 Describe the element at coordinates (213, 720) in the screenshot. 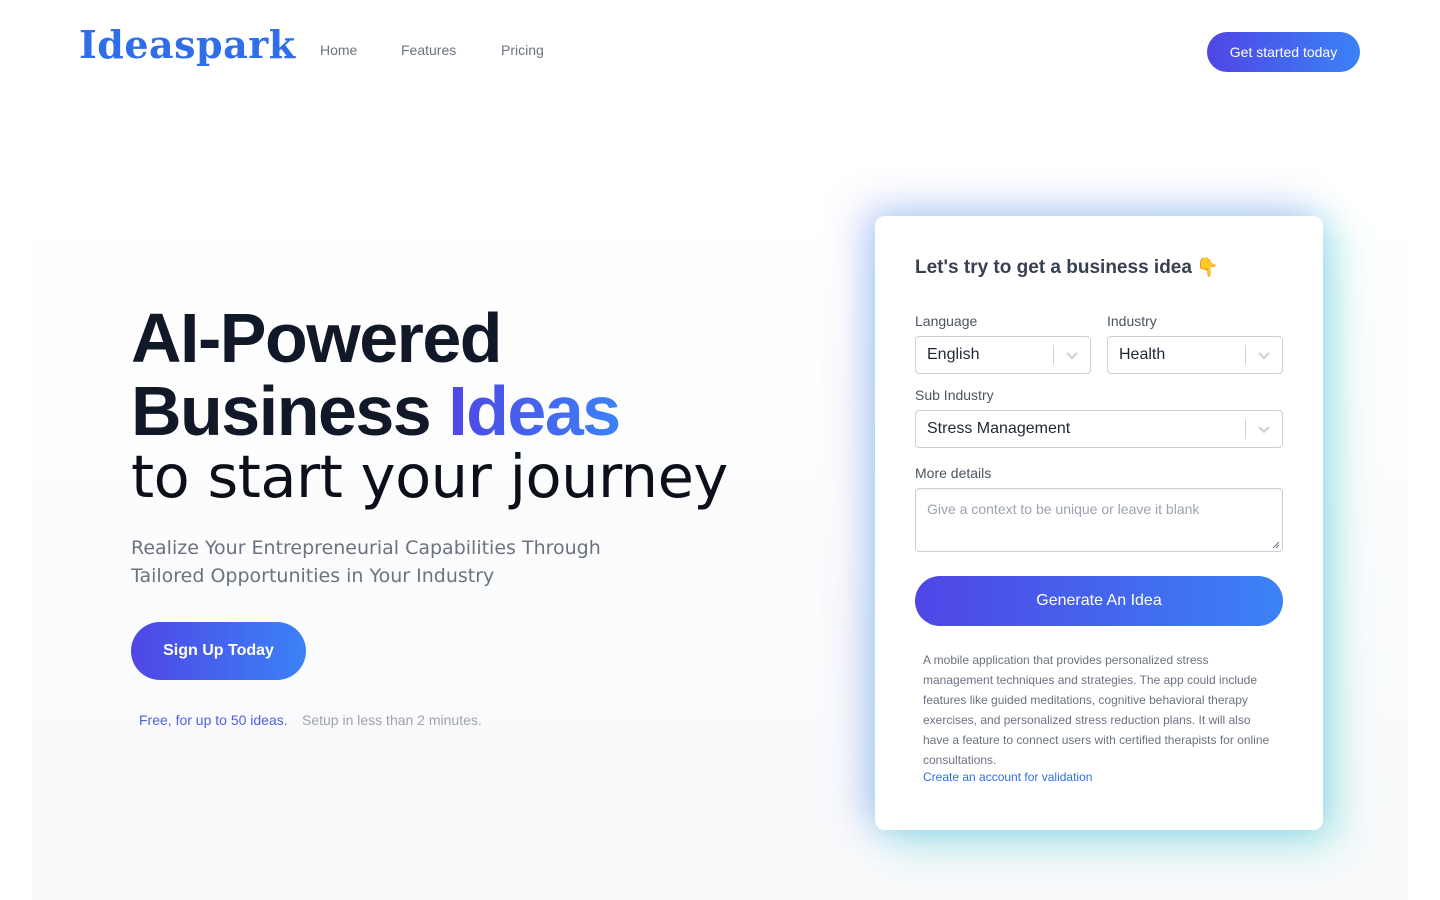

I see `free-note: Free, for up to 50 ideas.` at that location.